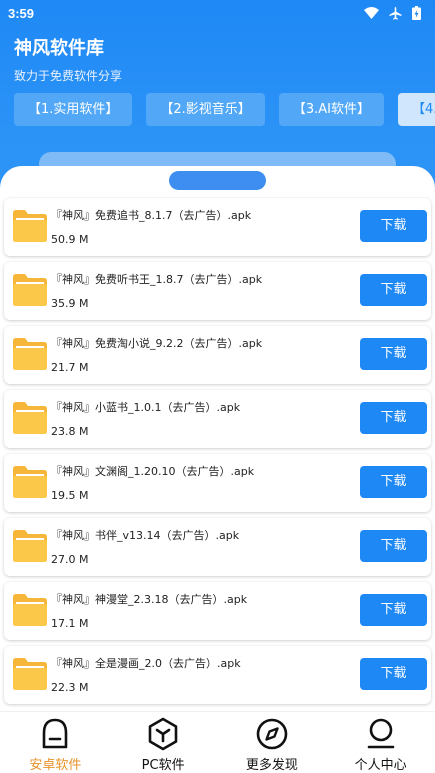 This screenshot has height=773, width=435. I want to click on nav-item-pc: PC软件, so click(163, 742).